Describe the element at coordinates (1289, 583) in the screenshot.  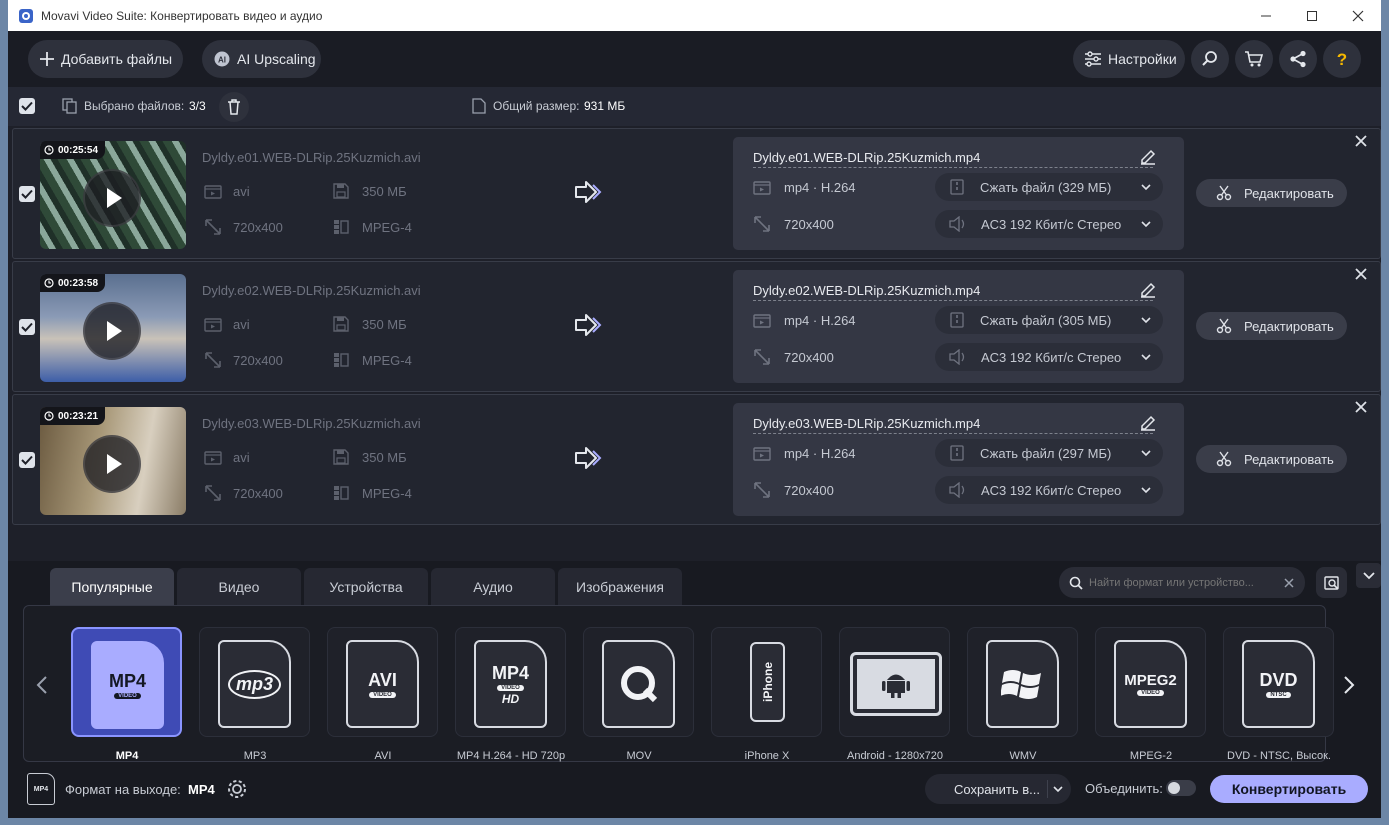
I see `clear-icon` at that location.